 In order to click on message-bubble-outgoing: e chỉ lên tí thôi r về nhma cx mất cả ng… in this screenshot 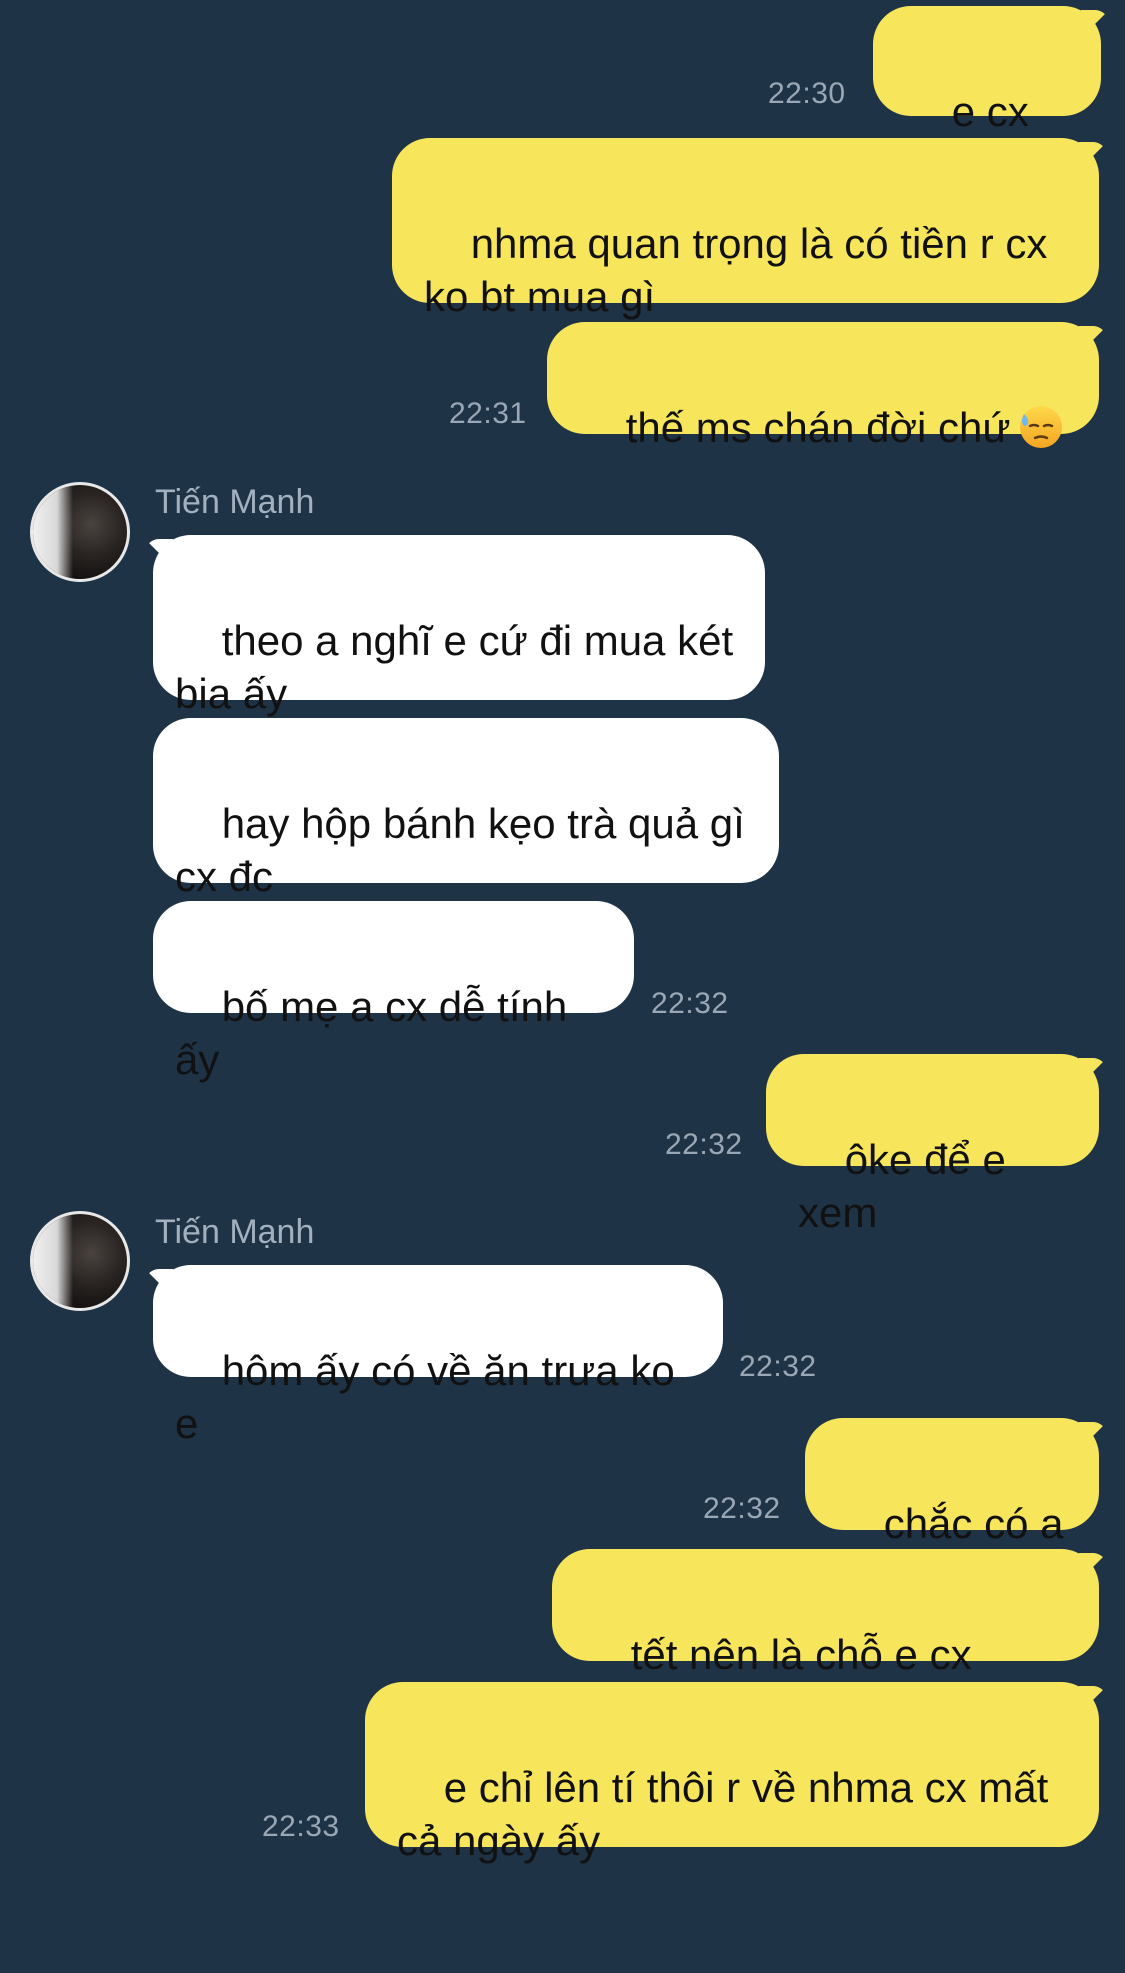, I will do `click(736, 1773)`.